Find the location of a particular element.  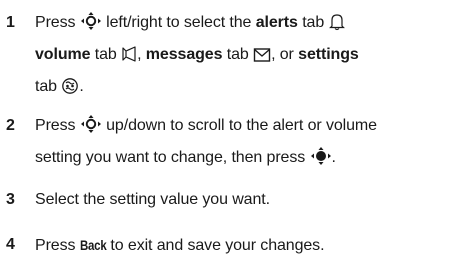

settings-icon is located at coordinates (70, 91).